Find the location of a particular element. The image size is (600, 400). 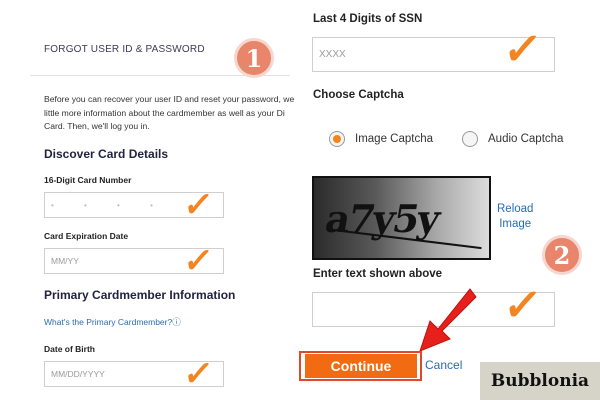

image-captcha-option: Image Captcha is located at coordinates (381, 139).